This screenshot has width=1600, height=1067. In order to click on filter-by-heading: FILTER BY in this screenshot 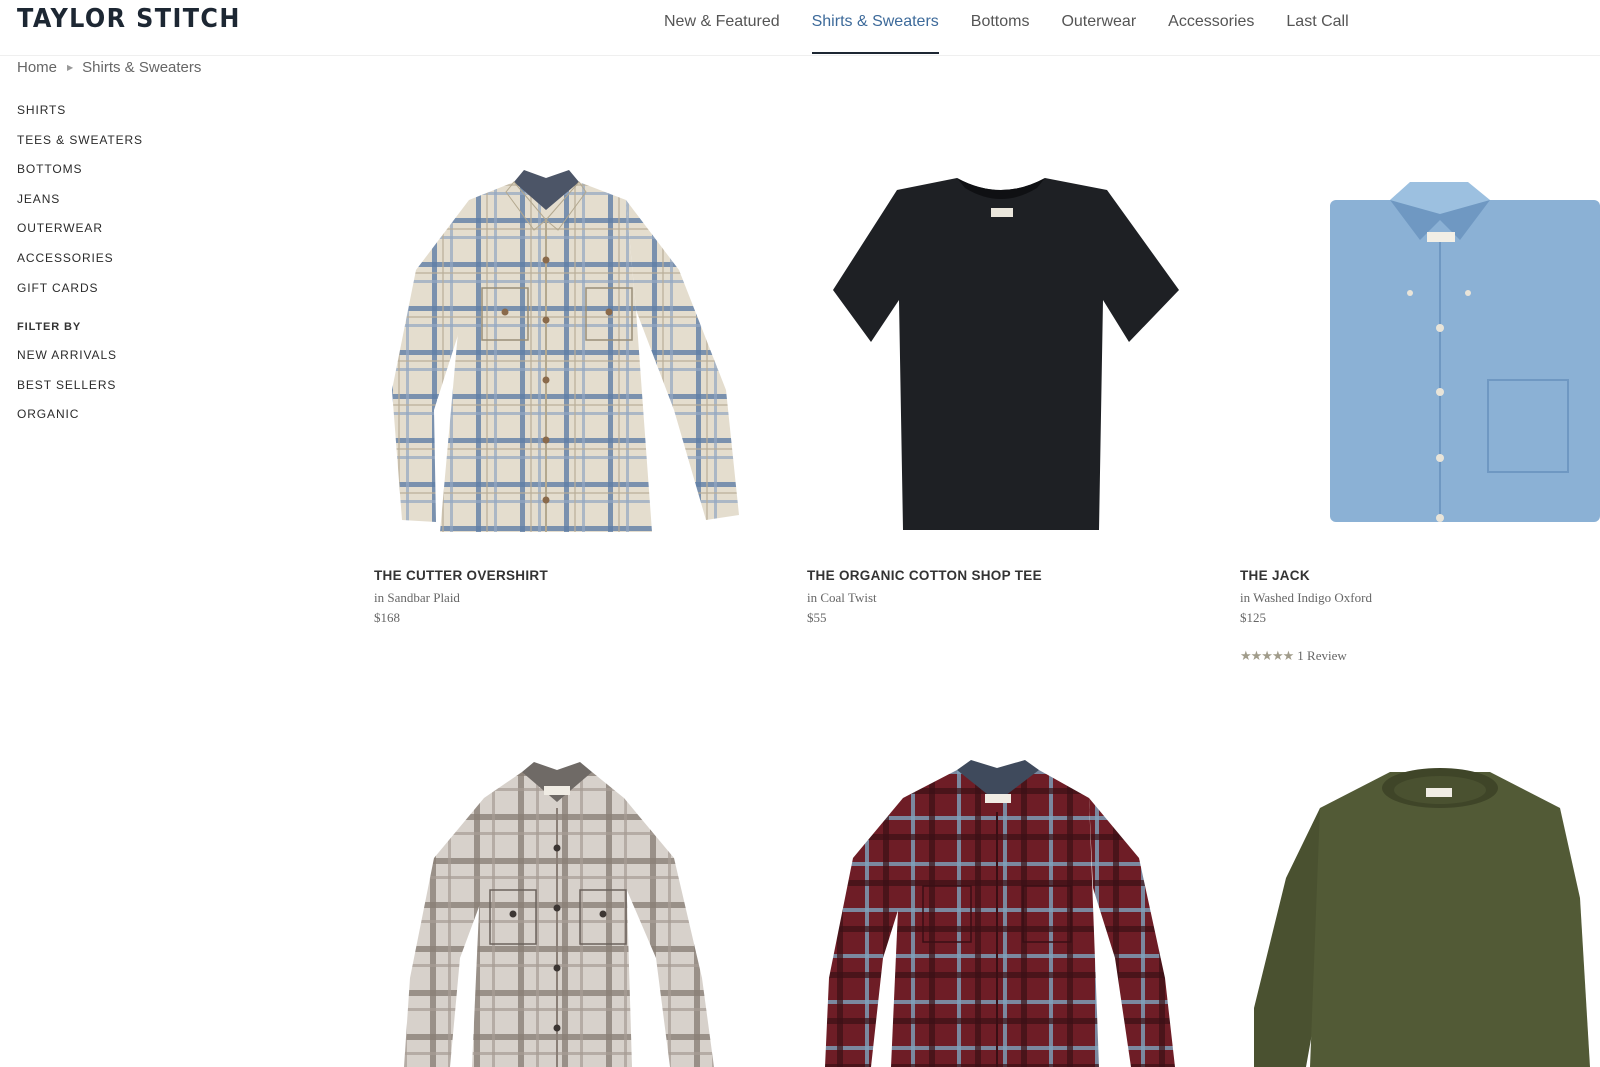, I will do `click(49, 327)`.